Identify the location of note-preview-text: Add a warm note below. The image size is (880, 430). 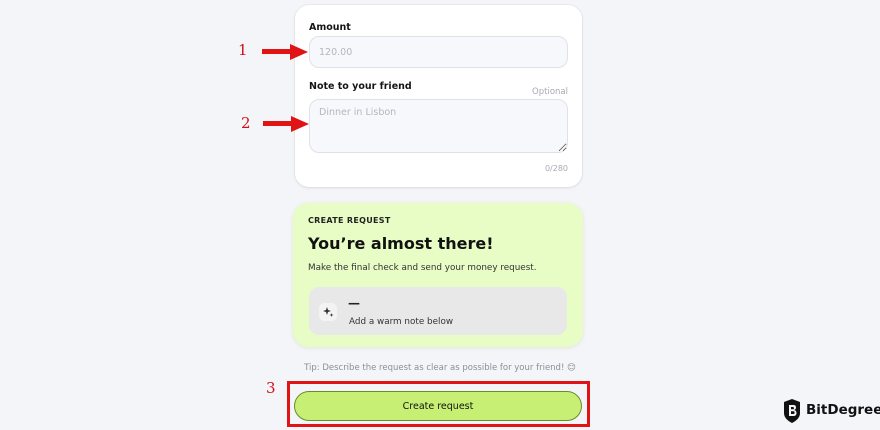
(401, 322).